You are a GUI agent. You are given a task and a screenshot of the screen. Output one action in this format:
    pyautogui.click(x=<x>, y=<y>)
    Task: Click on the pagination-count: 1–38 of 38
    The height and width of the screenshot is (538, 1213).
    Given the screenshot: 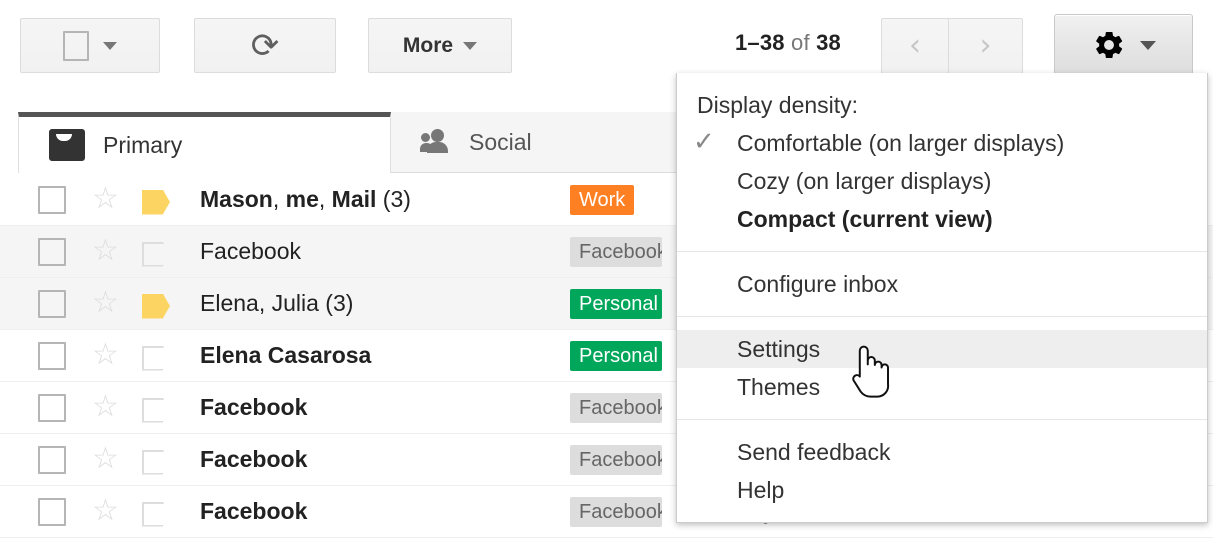 What is the action you would take?
    pyautogui.click(x=788, y=43)
    